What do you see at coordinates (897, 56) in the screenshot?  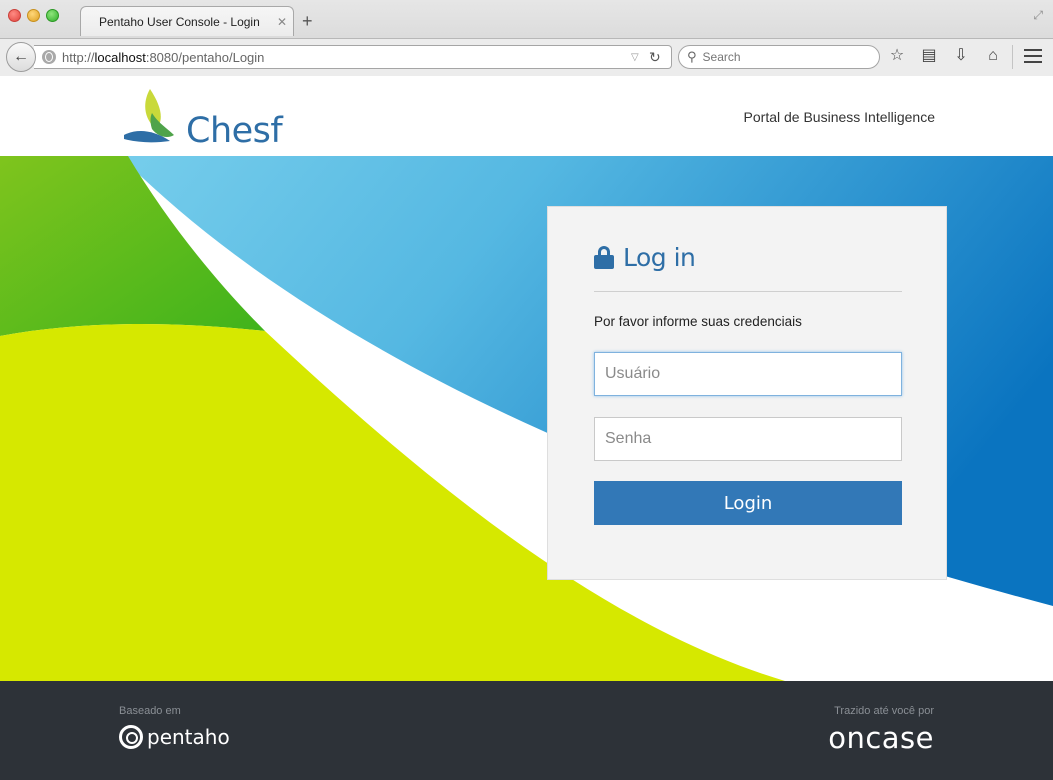 I see `star-icon: ☆` at bounding box center [897, 56].